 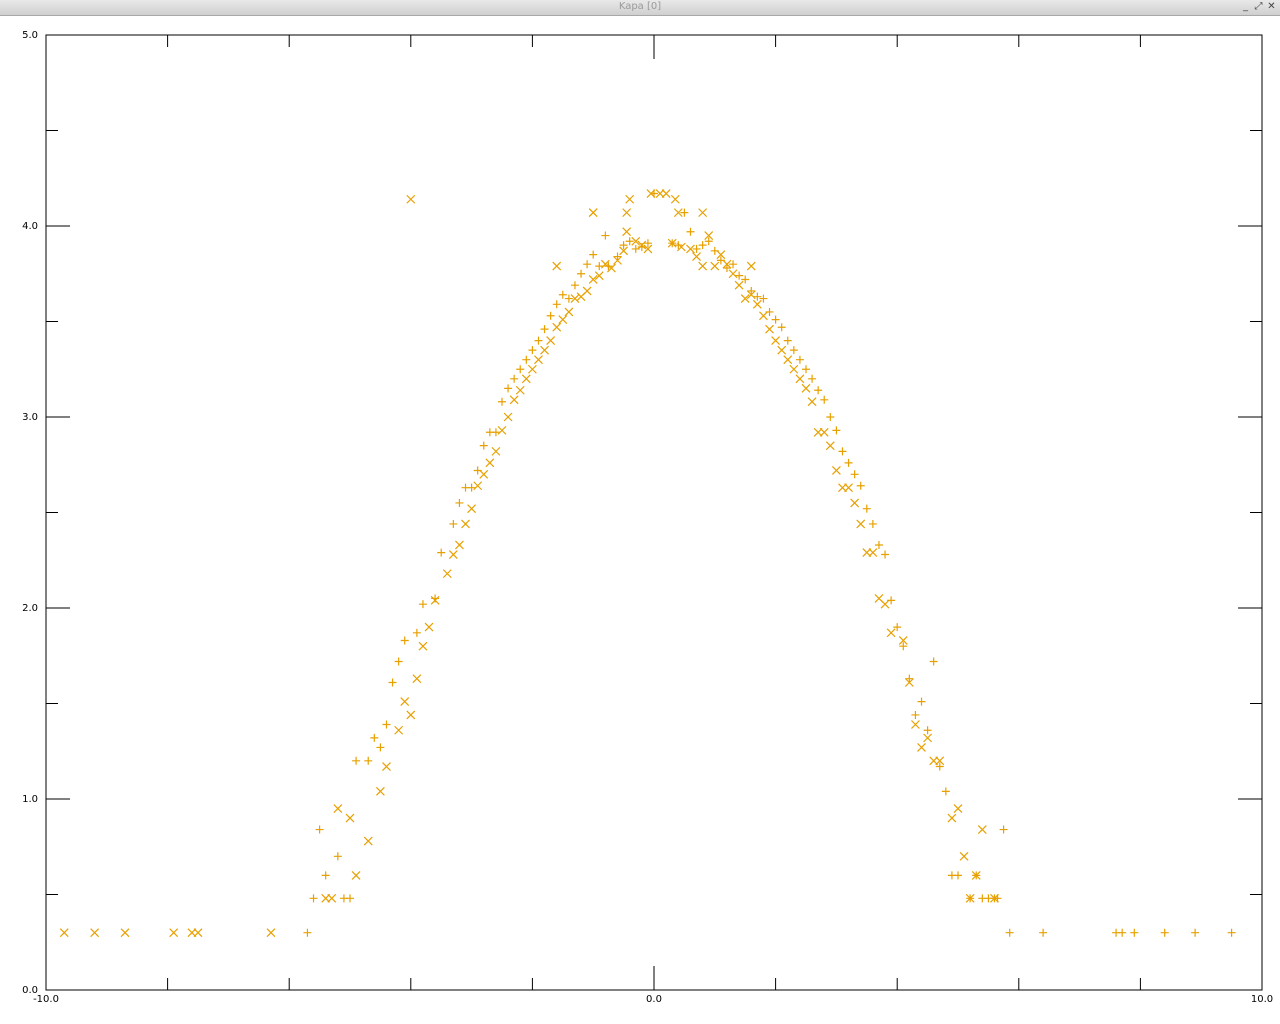 I want to click on y-tick-label: 1.0, so click(x=30, y=799).